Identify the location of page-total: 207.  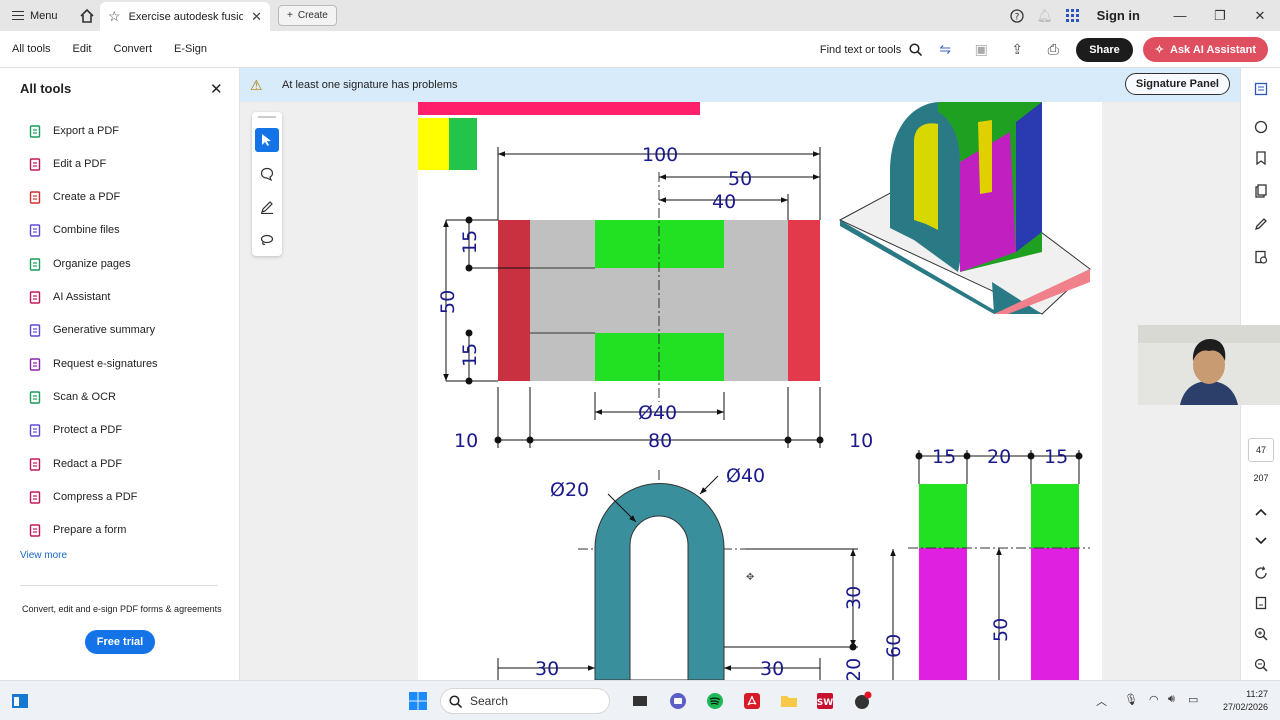
(1261, 478).